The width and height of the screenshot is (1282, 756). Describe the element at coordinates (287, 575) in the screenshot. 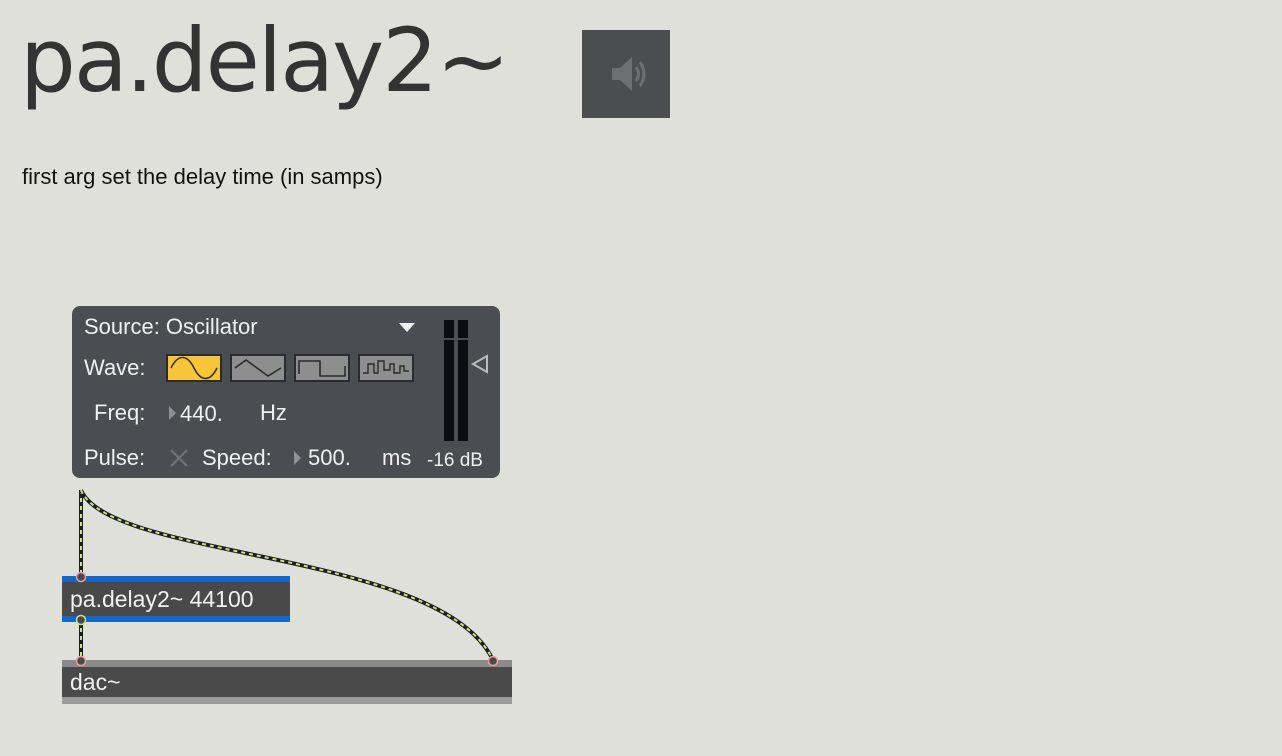

I see `patch-cord` at that location.